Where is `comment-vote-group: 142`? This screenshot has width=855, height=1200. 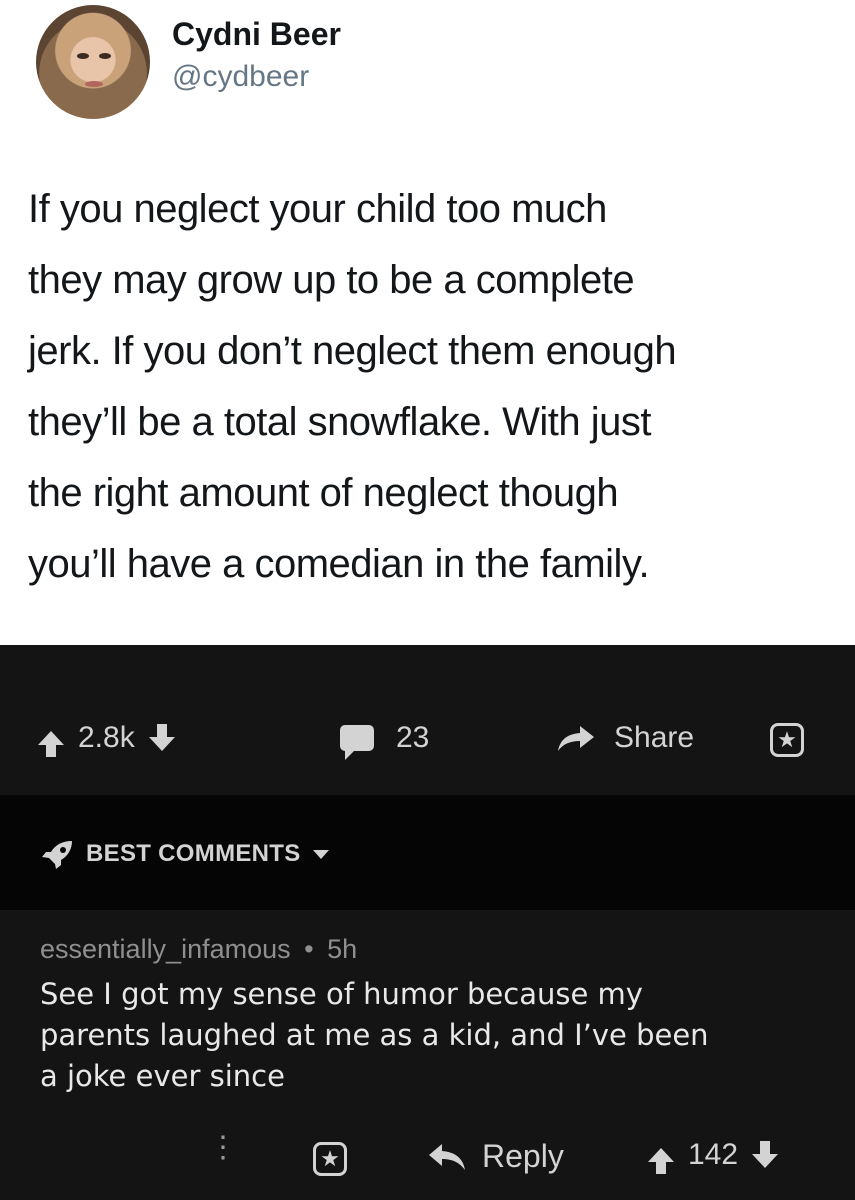 comment-vote-group: 142 is located at coordinates (713, 1156).